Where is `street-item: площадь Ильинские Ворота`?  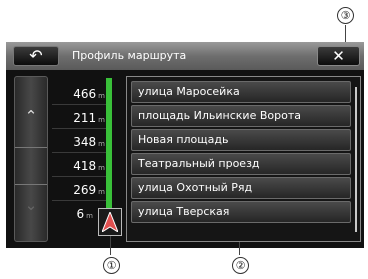
street-item: площадь Ильинские Ворота is located at coordinates (241, 116).